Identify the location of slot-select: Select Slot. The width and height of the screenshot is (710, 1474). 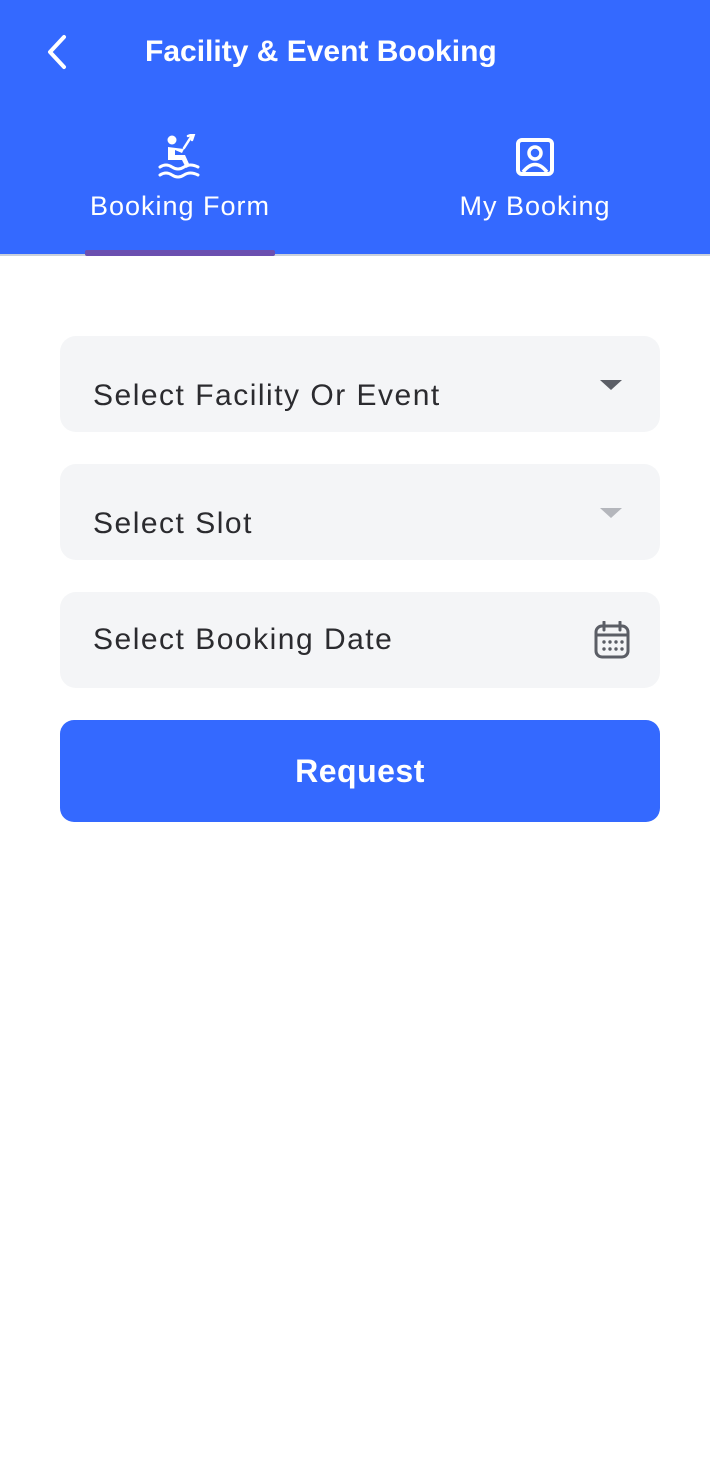
(360, 512).